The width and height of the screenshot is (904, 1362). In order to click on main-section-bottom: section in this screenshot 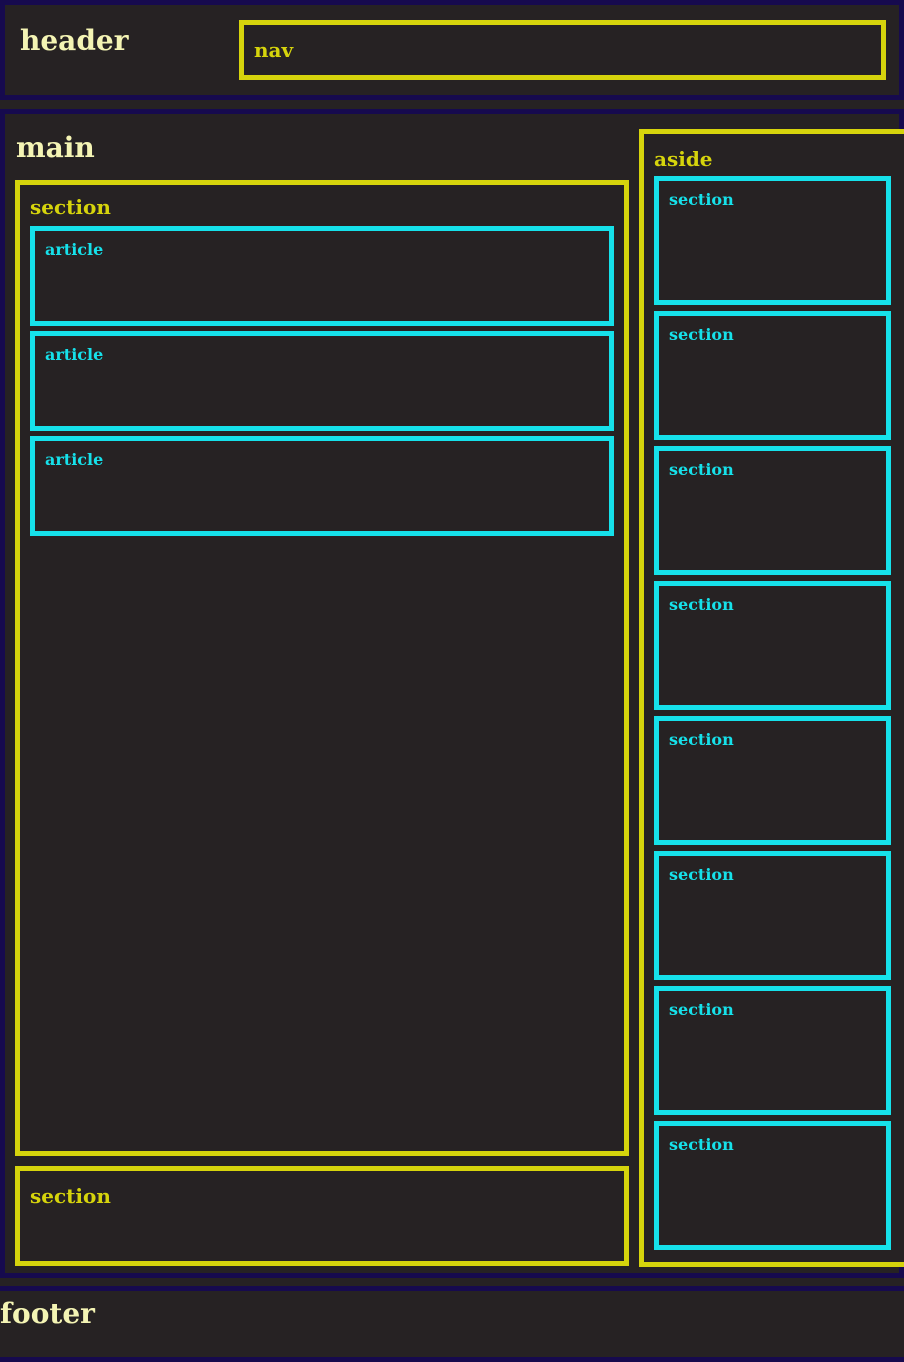, I will do `click(322, 1216)`.